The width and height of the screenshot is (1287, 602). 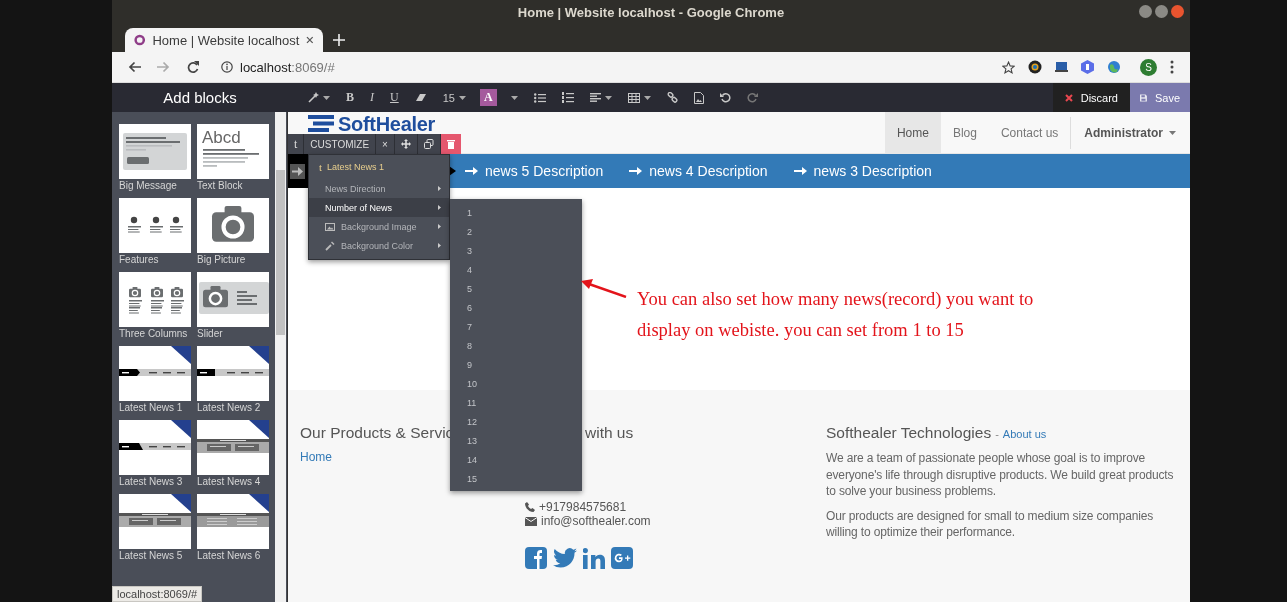 I want to click on about-link: About us, so click(x=1024, y=434).